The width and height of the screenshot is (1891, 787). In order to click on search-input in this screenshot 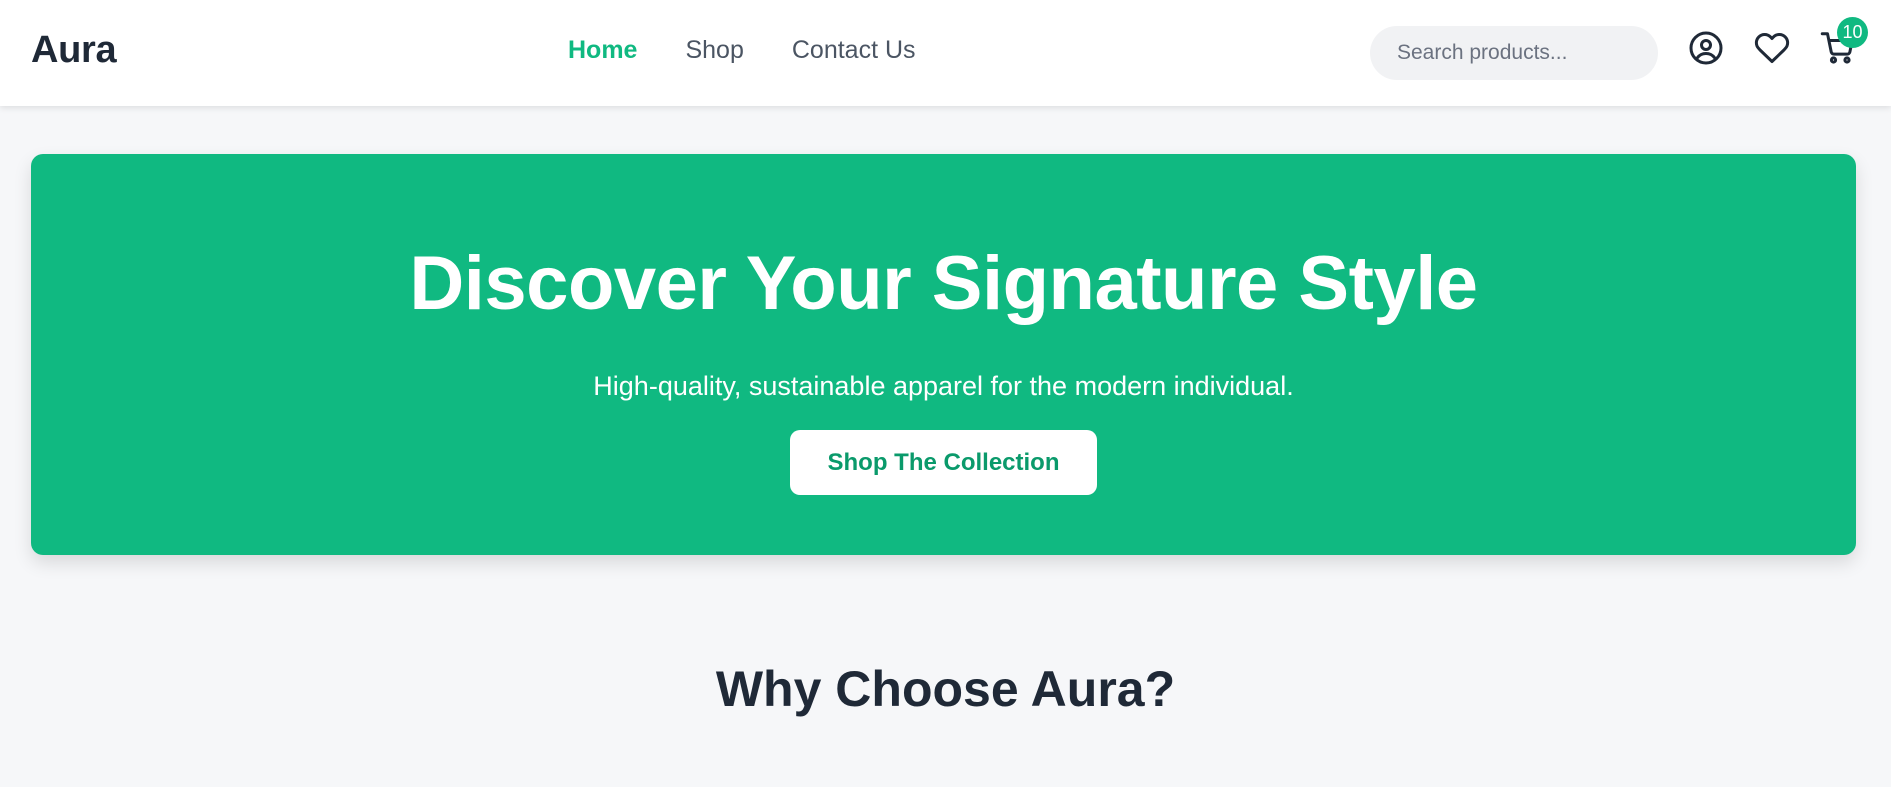, I will do `click(1514, 53)`.